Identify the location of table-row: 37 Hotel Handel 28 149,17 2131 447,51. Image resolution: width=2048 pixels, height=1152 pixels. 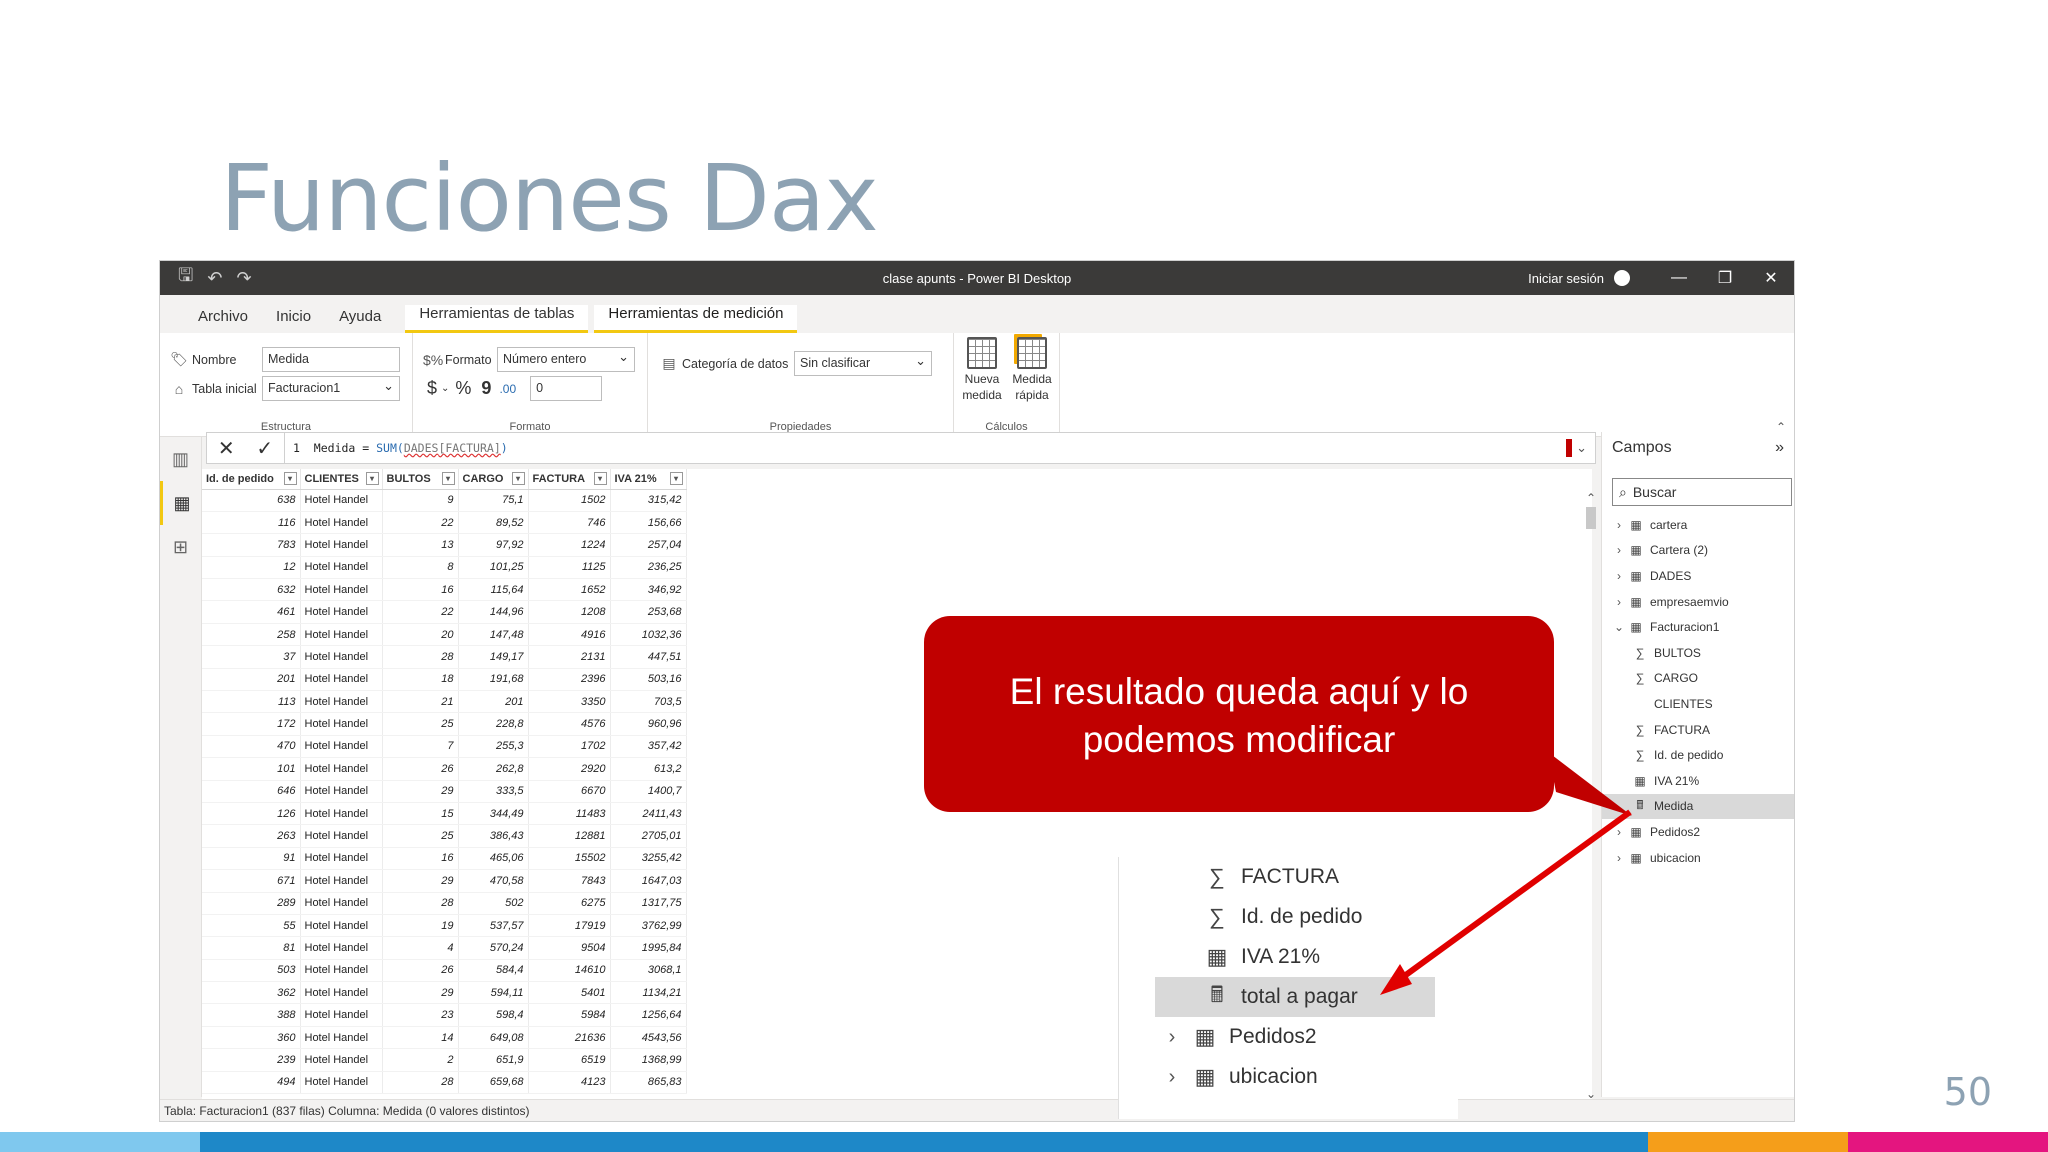
(444, 657).